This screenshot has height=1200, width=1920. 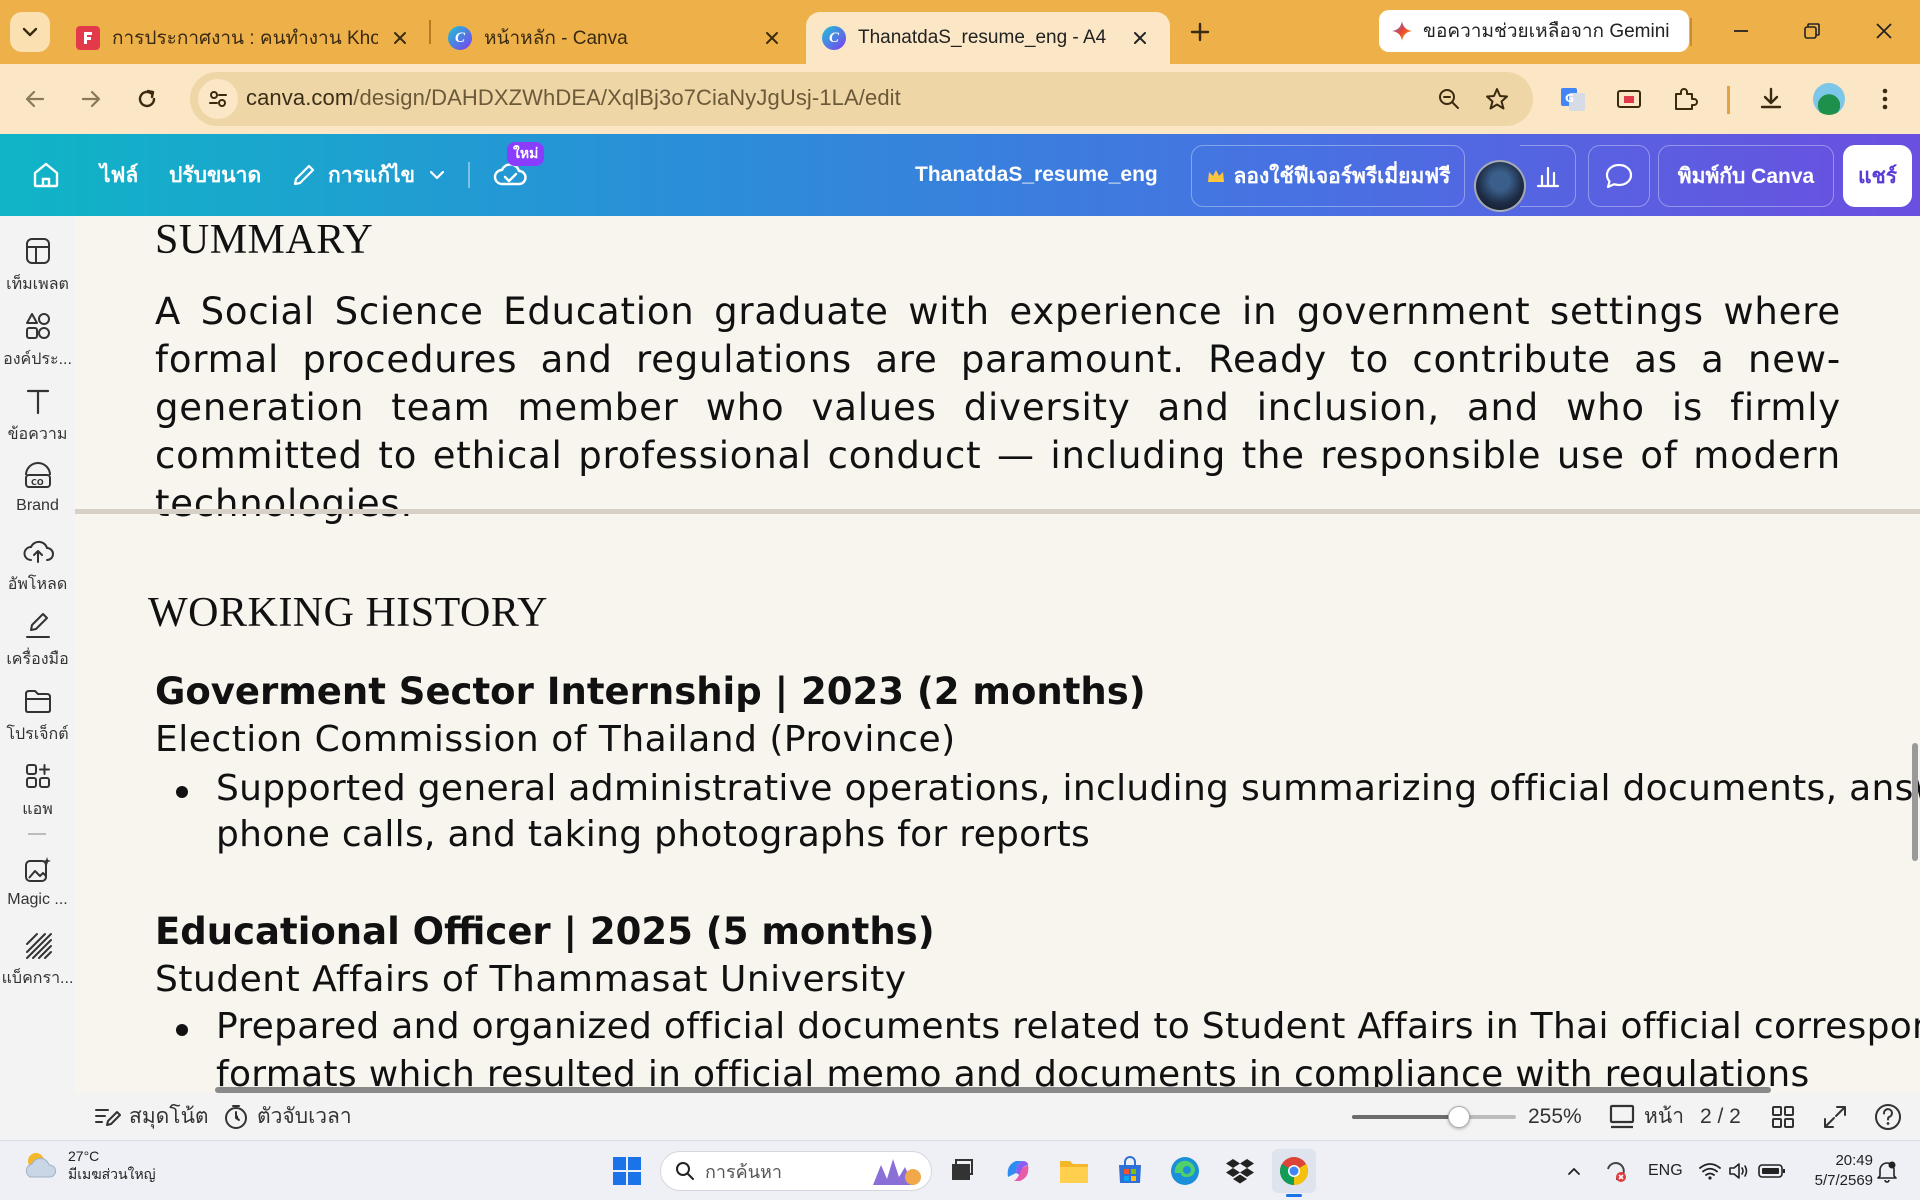 I want to click on comment-icon, so click(x=1619, y=176).